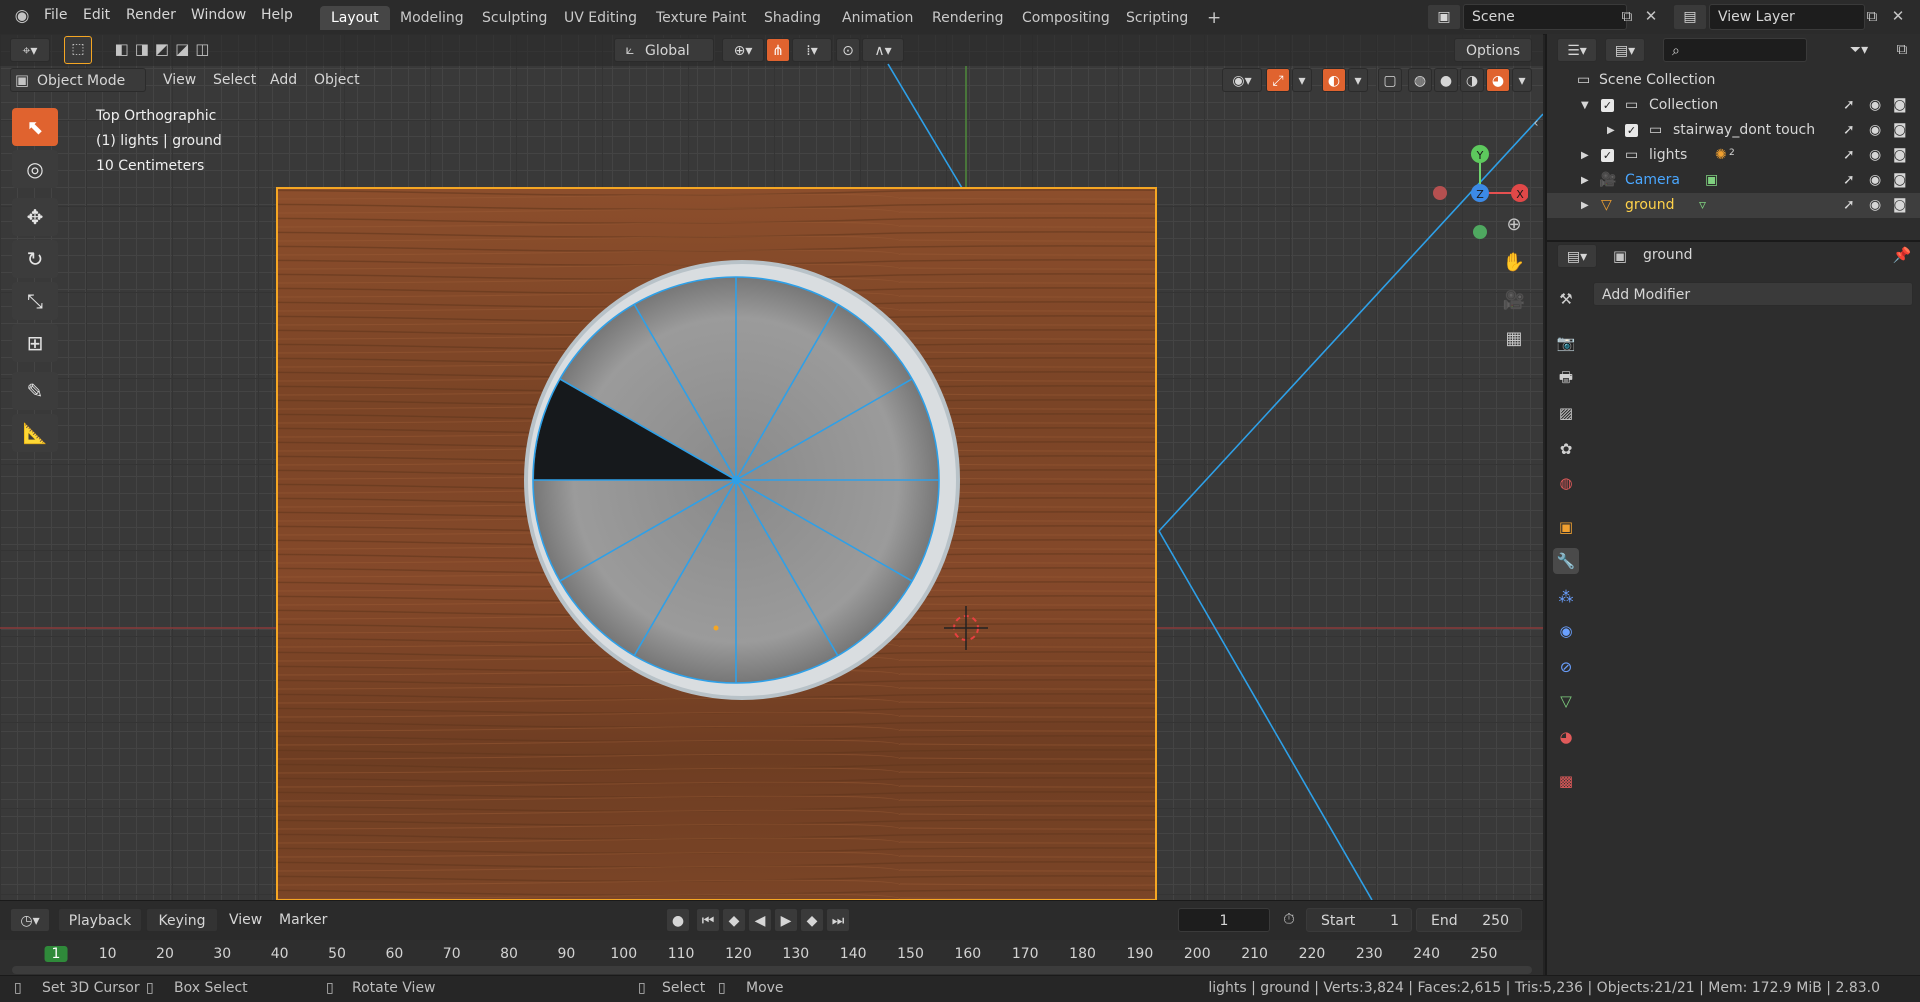 Image resolution: width=1920 pixels, height=1002 pixels. Describe the element at coordinates (1566, 299) in the screenshot. I see `tool-icon: ⚒` at that location.